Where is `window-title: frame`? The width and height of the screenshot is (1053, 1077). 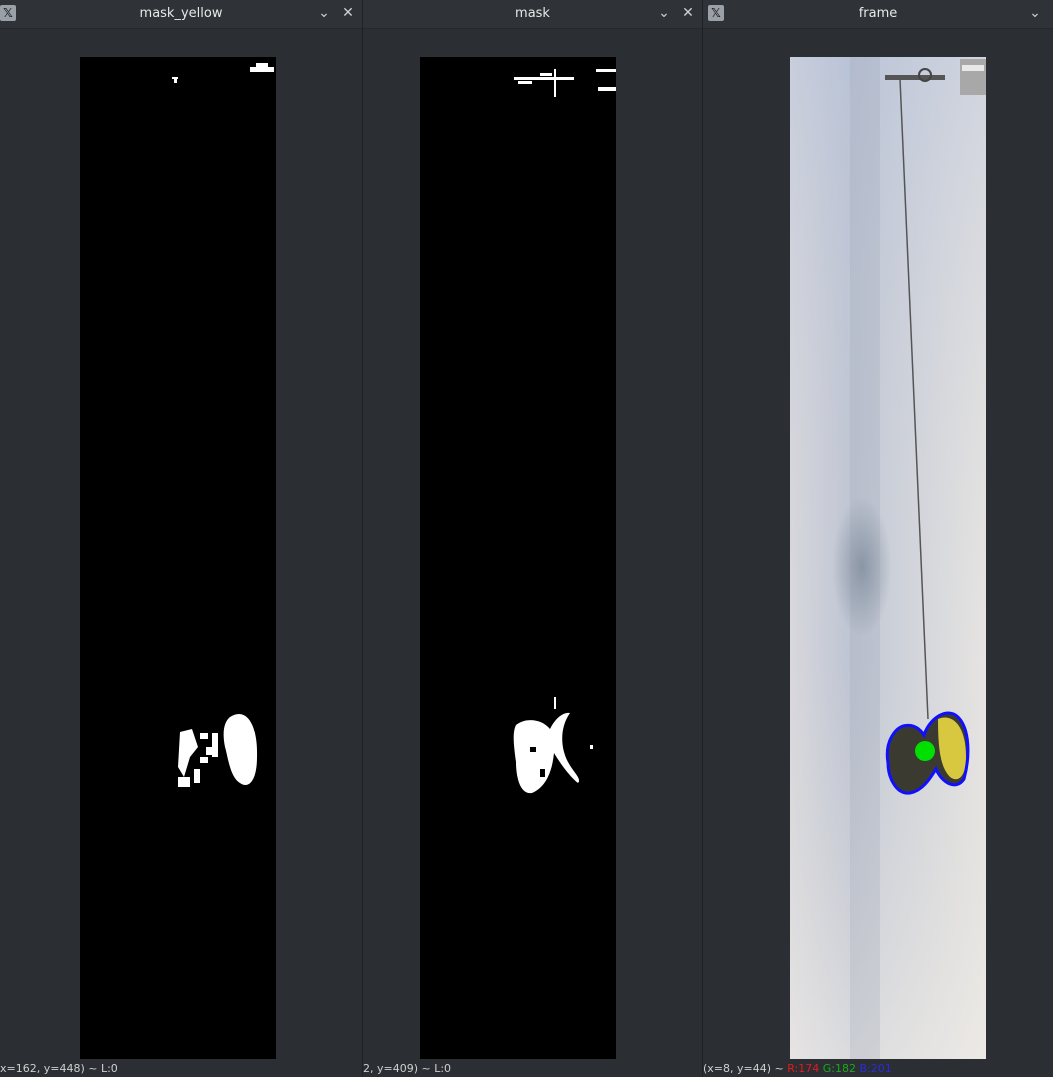
window-title: frame is located at coordinates (878, 13).